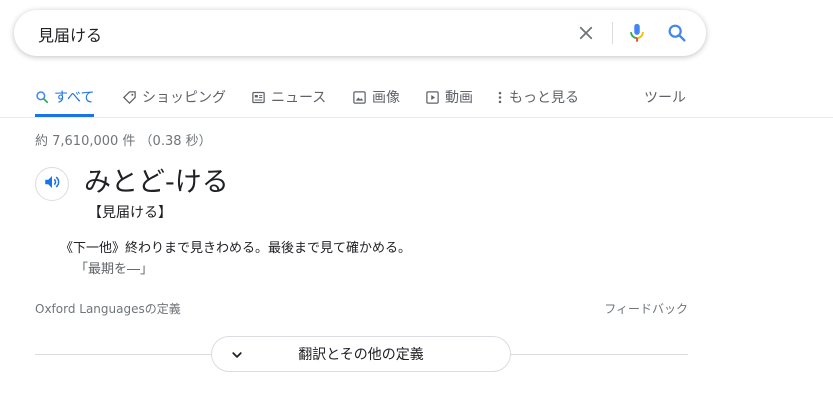  I want to click on dictionary-source: Oxford Languagesの定義, so click(108, 309).